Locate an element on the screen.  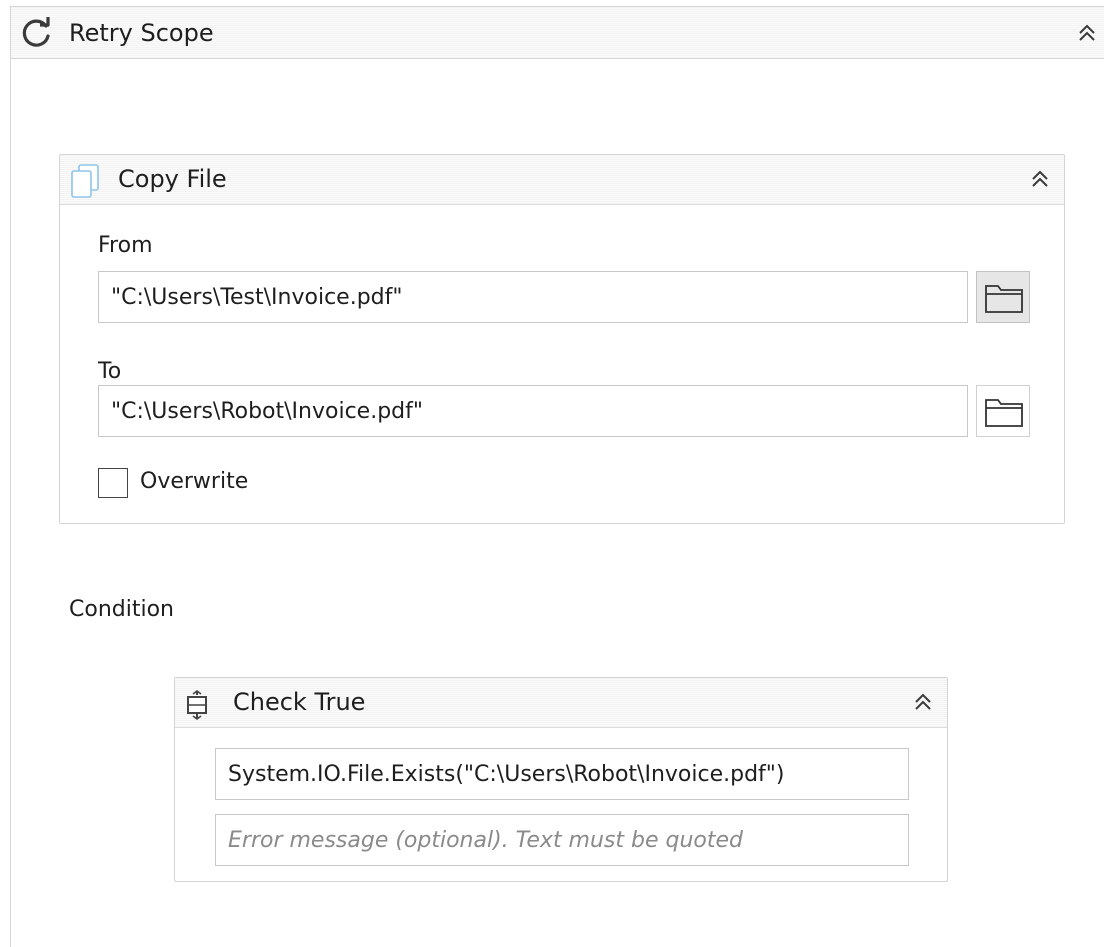
copy-file-title: Copy File is located at coordinates (172, 179).